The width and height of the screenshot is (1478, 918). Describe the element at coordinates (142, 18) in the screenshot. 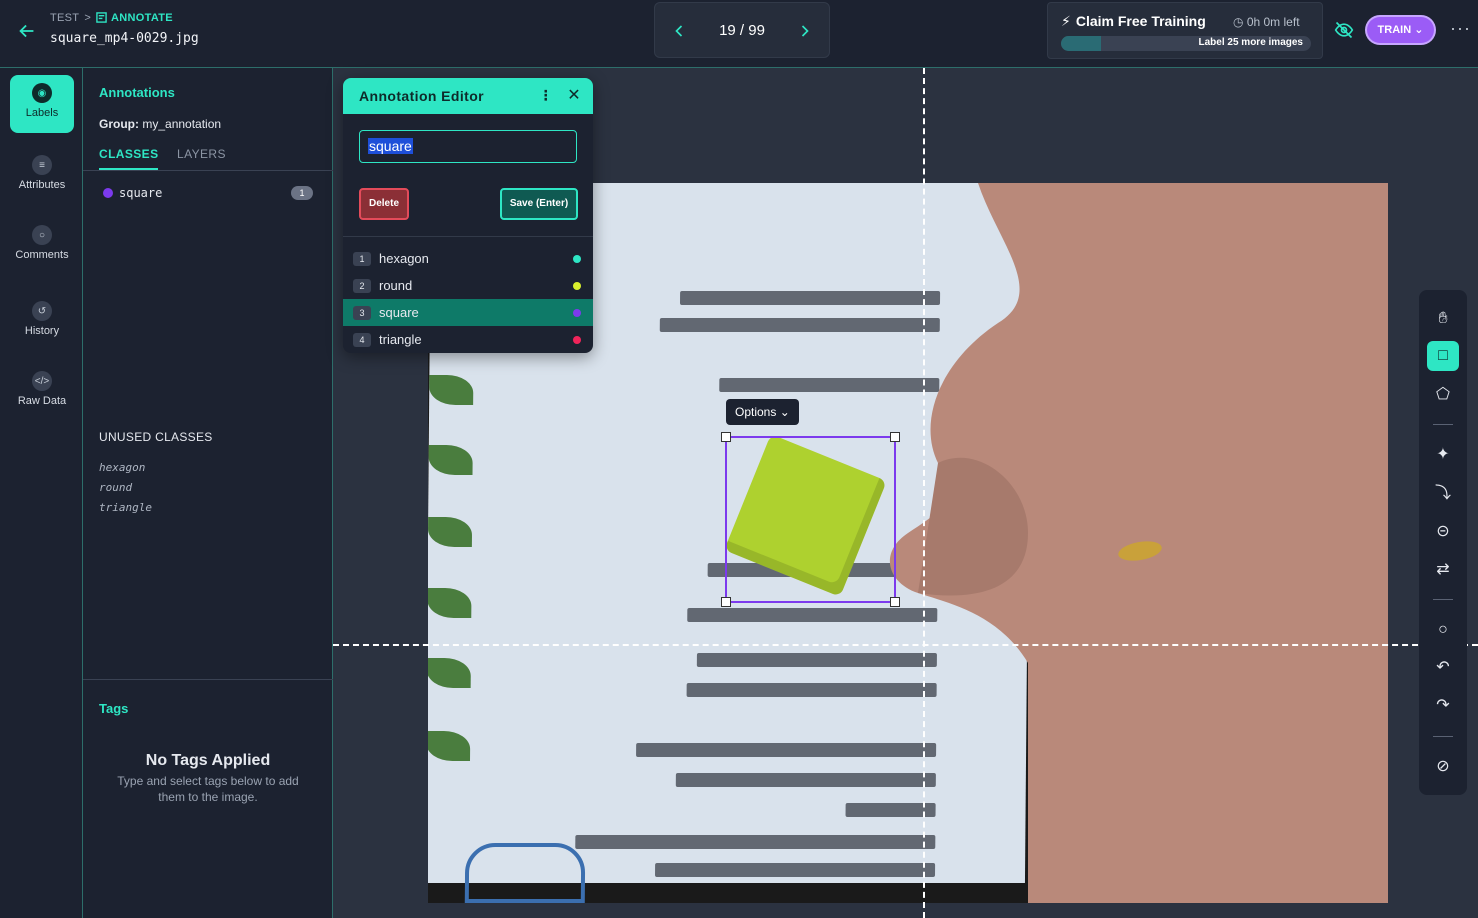

I see `breadcrumb-annotate: ANNOTATE` at that location.